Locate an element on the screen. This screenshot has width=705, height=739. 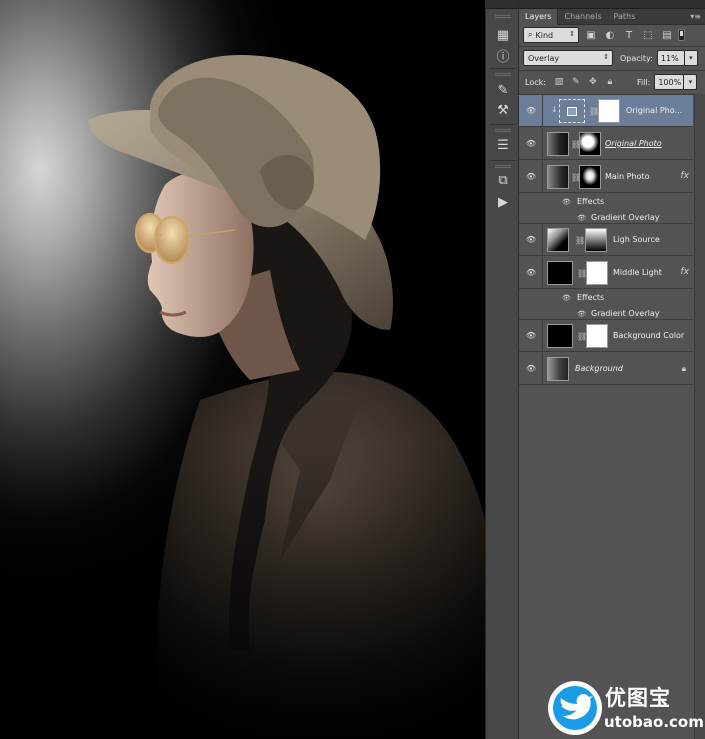
effects-label: Effects is located at coordinates (591, 201).